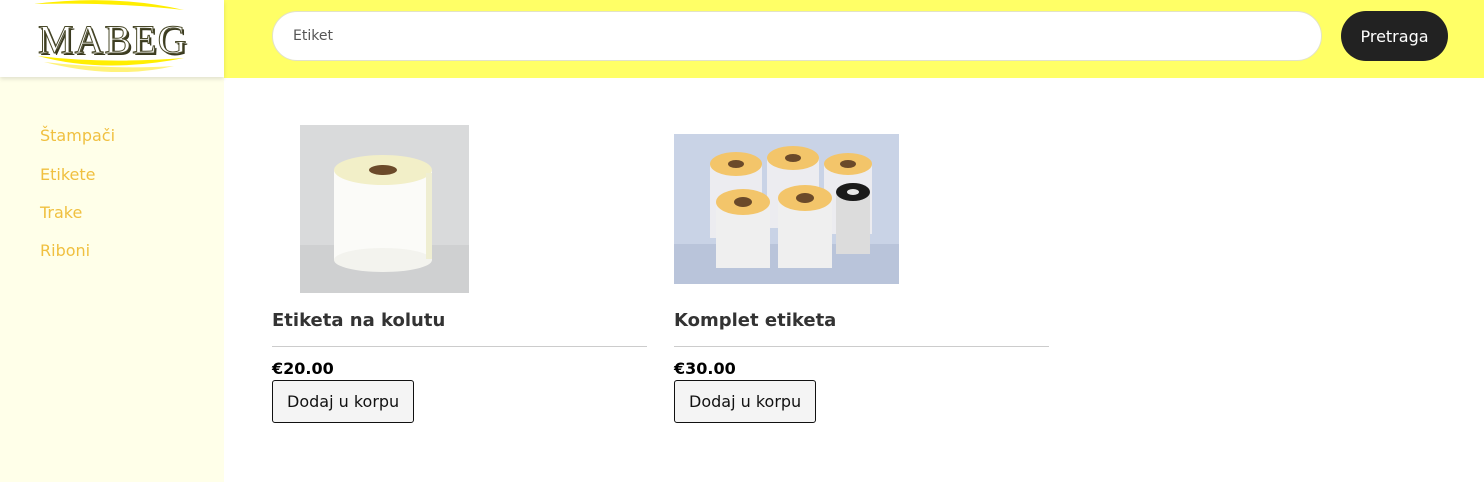  I want to click on sidebar-item-etikete: Etikete, so click(67, 174).